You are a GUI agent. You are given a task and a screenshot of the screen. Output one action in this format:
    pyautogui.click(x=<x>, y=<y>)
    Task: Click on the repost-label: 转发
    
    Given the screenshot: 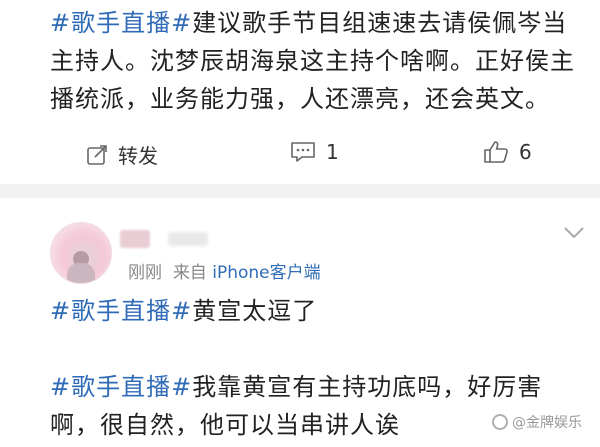 What is the action you would take?
    pyautogui.click(x=138, y=156)
    